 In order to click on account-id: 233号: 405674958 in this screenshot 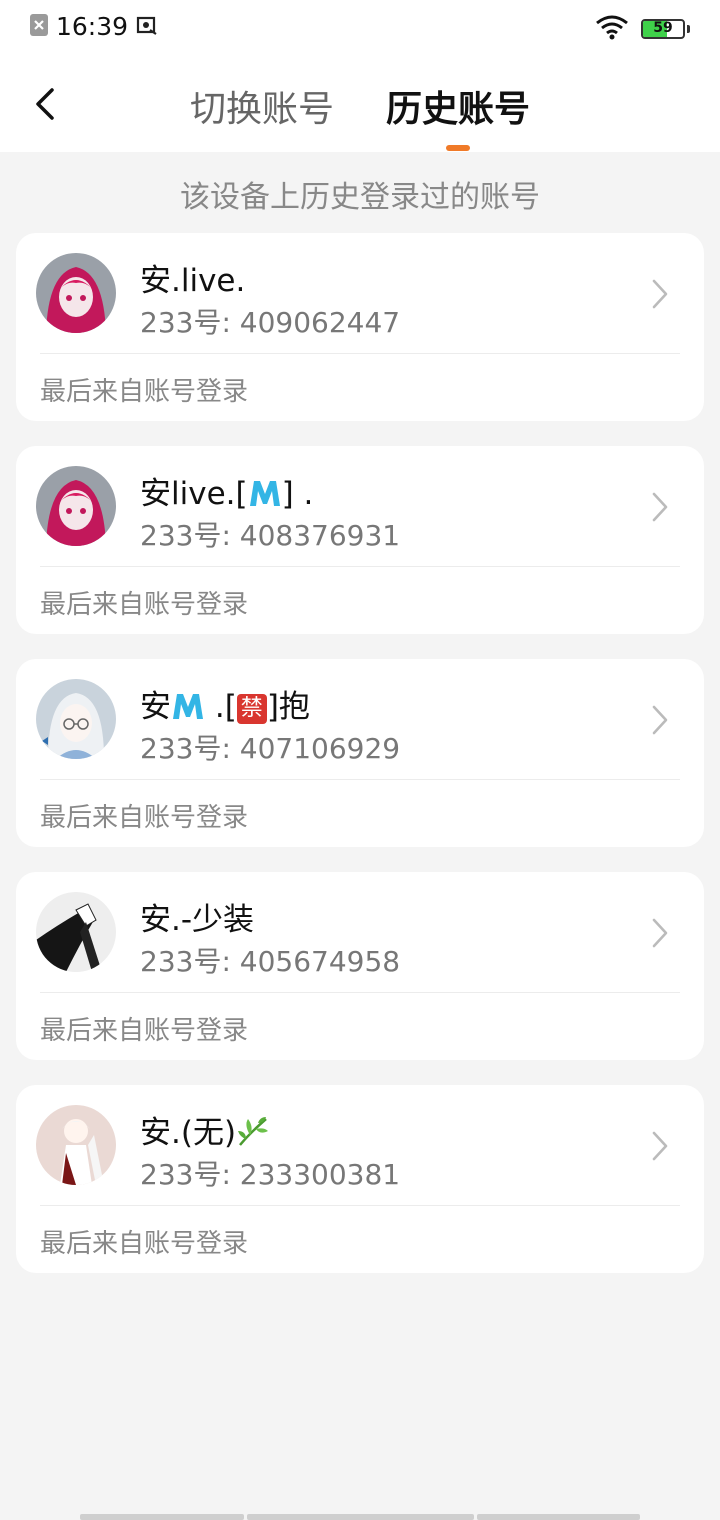, I will do `click(270, 961)`.